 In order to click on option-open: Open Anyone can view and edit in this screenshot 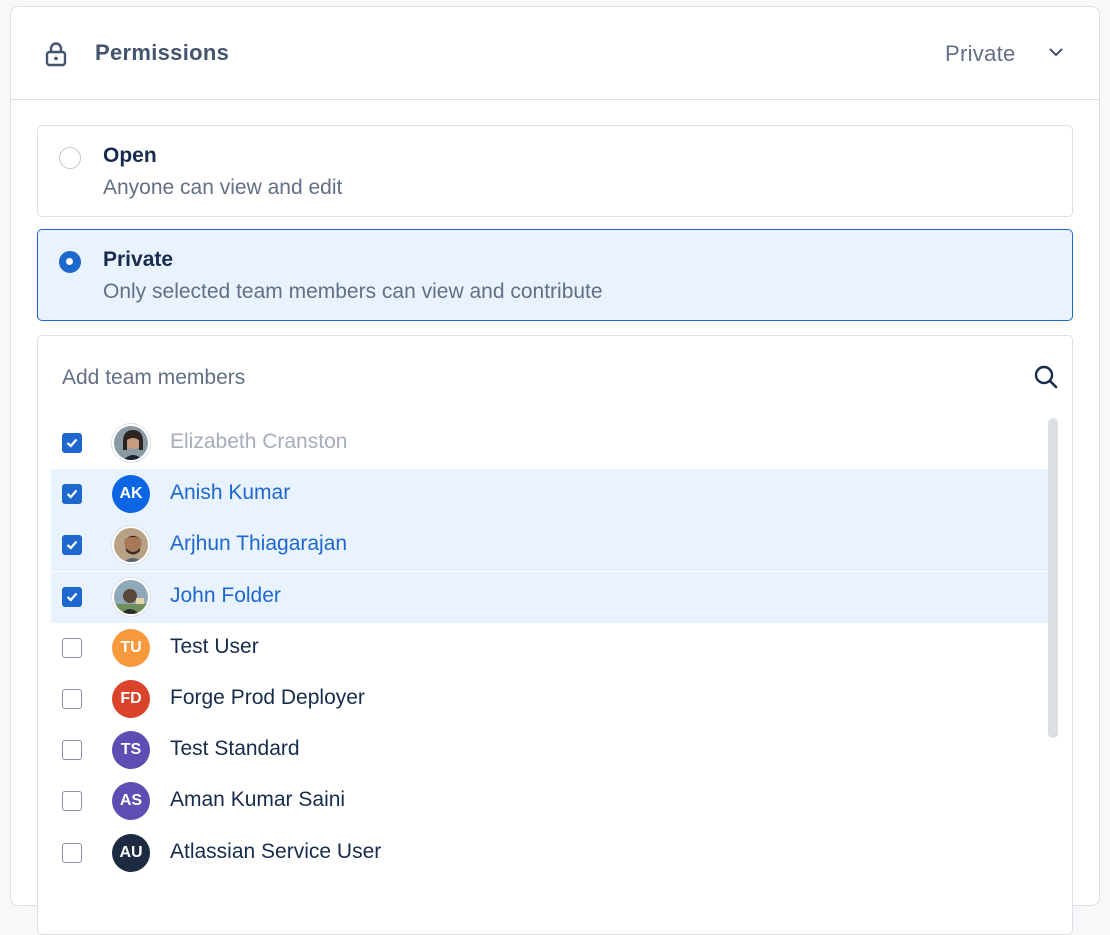, I will do `click(555, 171)`.